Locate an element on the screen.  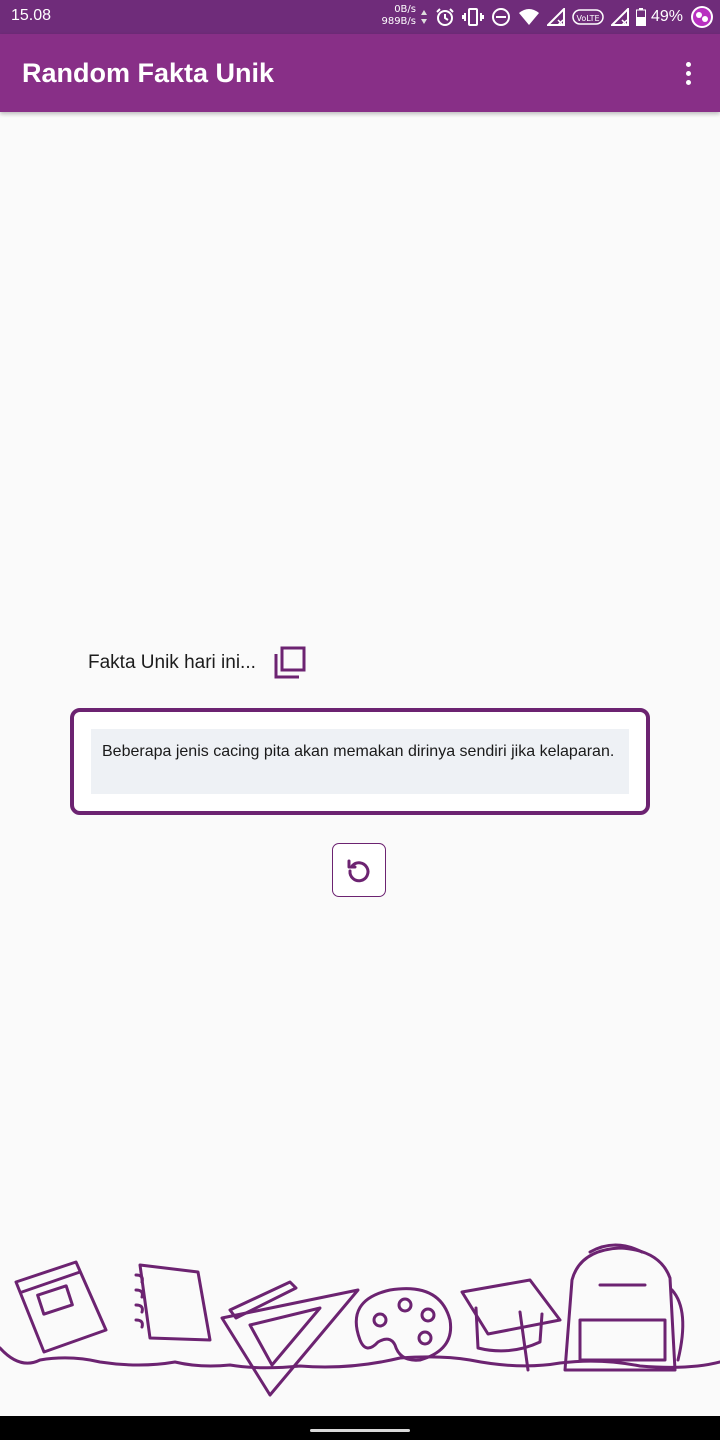
home-gesture-handle is located at coordinates (360, 1430).